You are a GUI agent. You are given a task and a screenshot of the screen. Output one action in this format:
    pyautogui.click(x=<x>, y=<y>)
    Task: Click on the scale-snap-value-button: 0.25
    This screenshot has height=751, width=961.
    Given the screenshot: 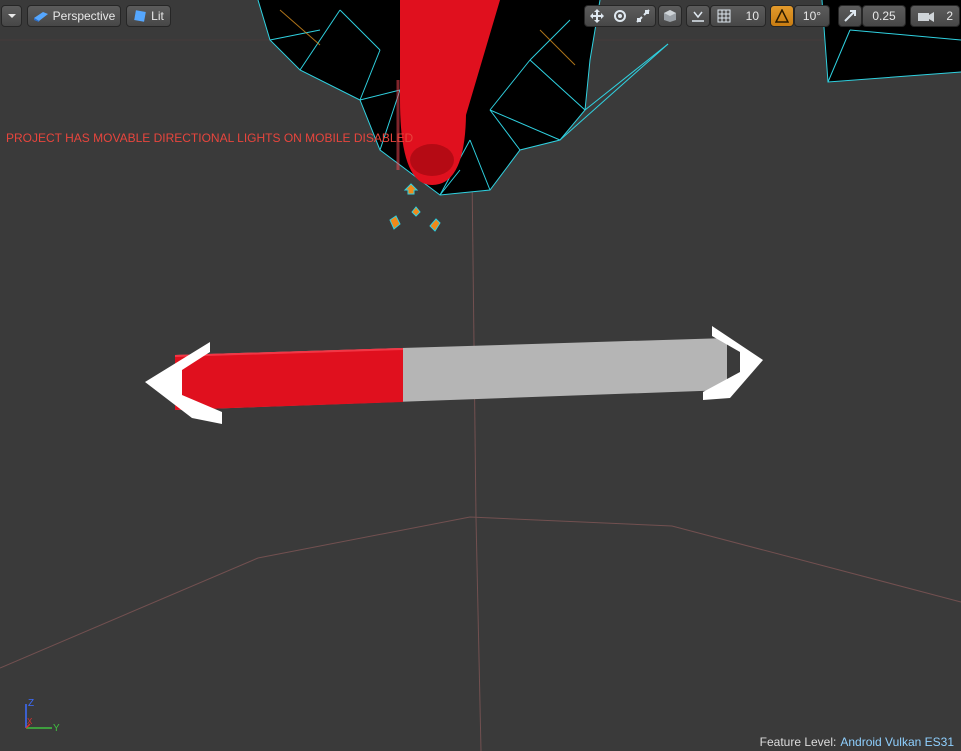 What is the action you would take?
    pyautogui.click(x=884, y=16)
    